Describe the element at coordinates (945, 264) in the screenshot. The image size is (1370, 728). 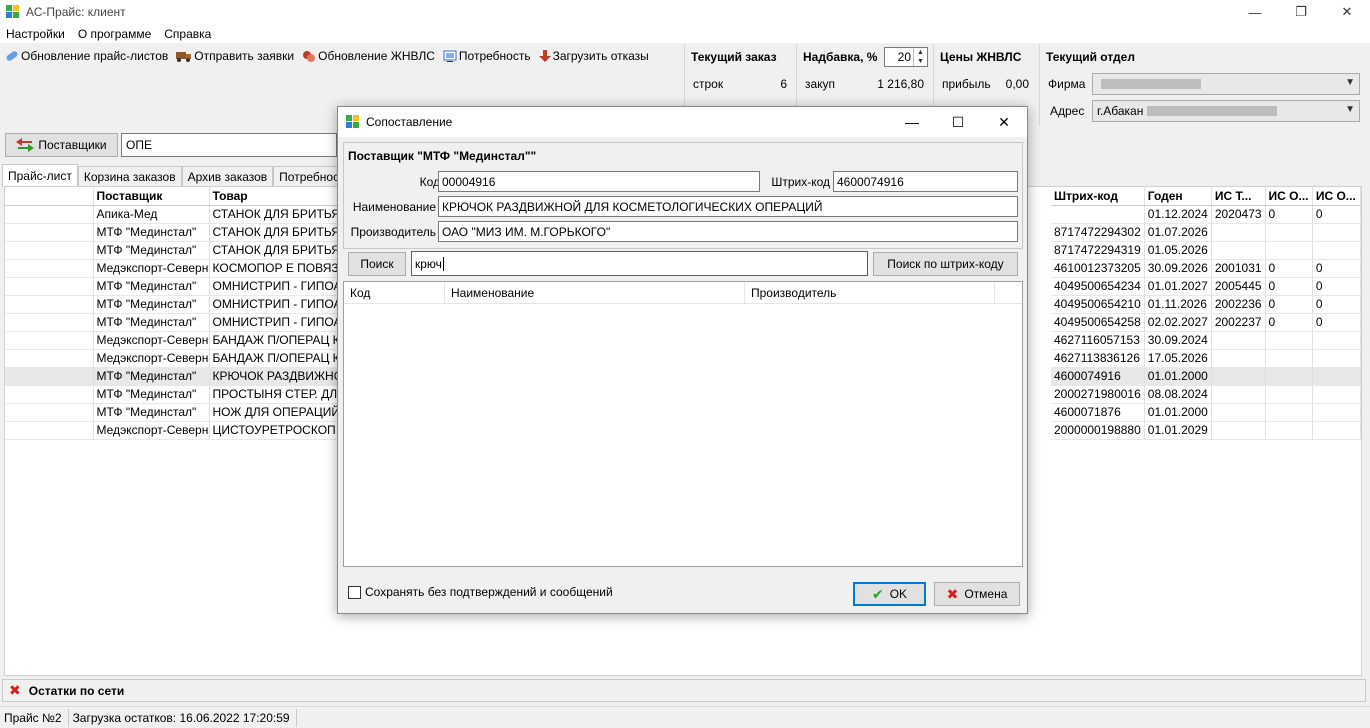
I see `barcode-search-button: Поиск по штрих-коду` at that location.